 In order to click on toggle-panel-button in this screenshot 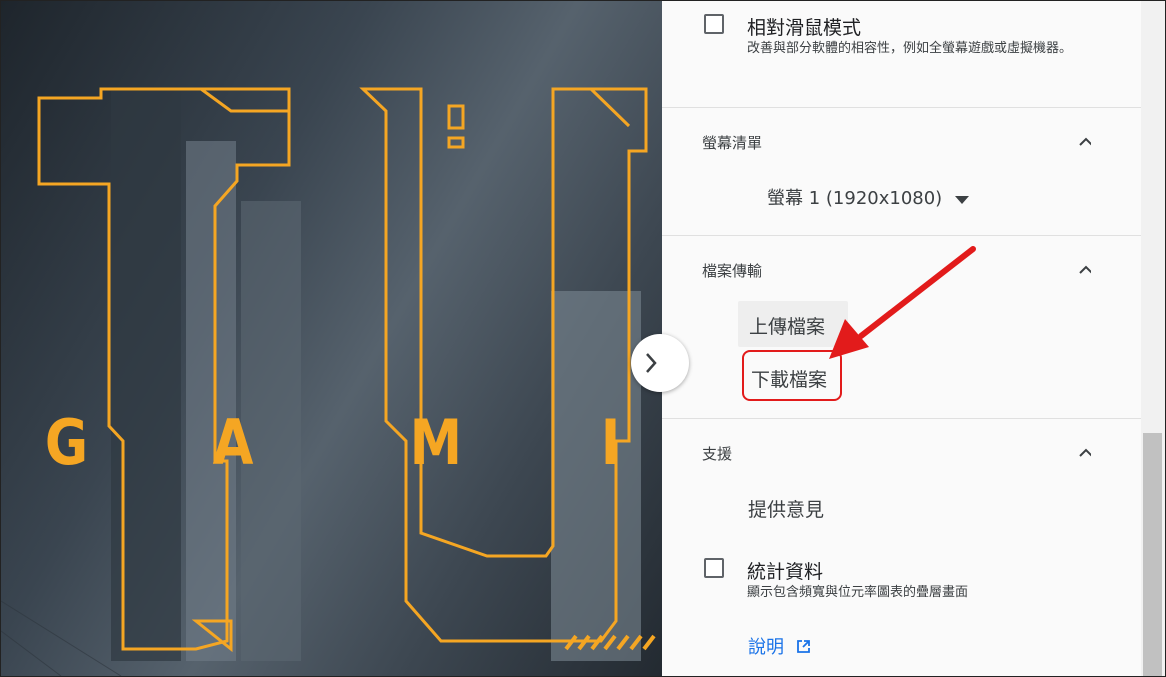, I will do `click(660, 363)`.